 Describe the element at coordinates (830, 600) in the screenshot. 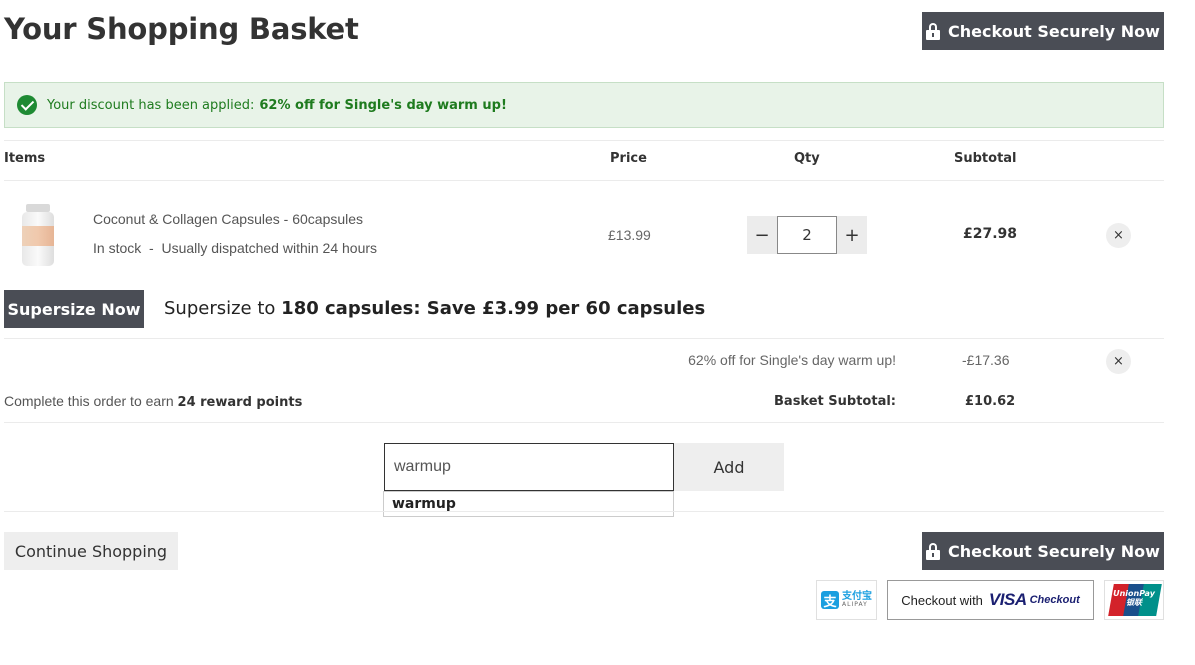

I see `alipay-icon: 支` at that location.